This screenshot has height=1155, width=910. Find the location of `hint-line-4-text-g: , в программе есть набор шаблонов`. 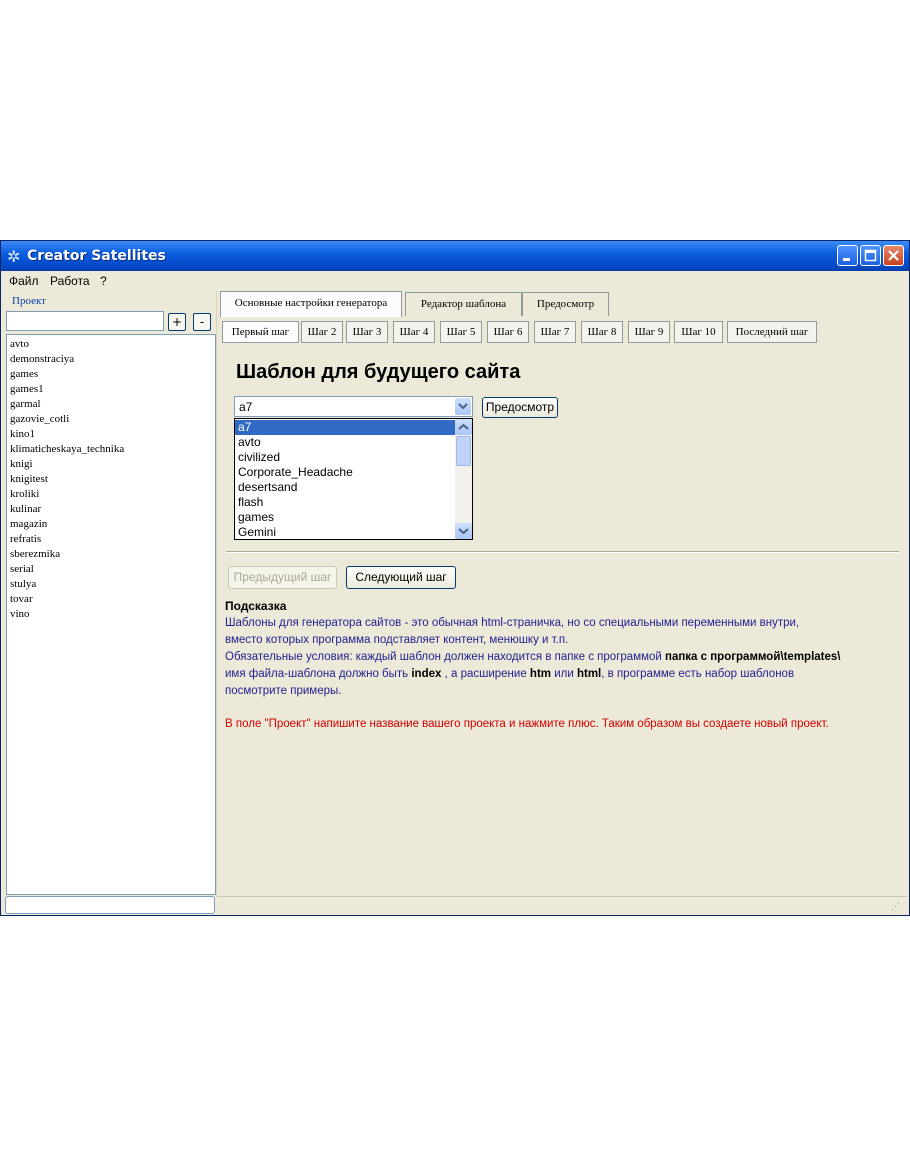

hint-line-4-text-g: , в программе есть набор шаблонов is located at coordinates (698, 674).